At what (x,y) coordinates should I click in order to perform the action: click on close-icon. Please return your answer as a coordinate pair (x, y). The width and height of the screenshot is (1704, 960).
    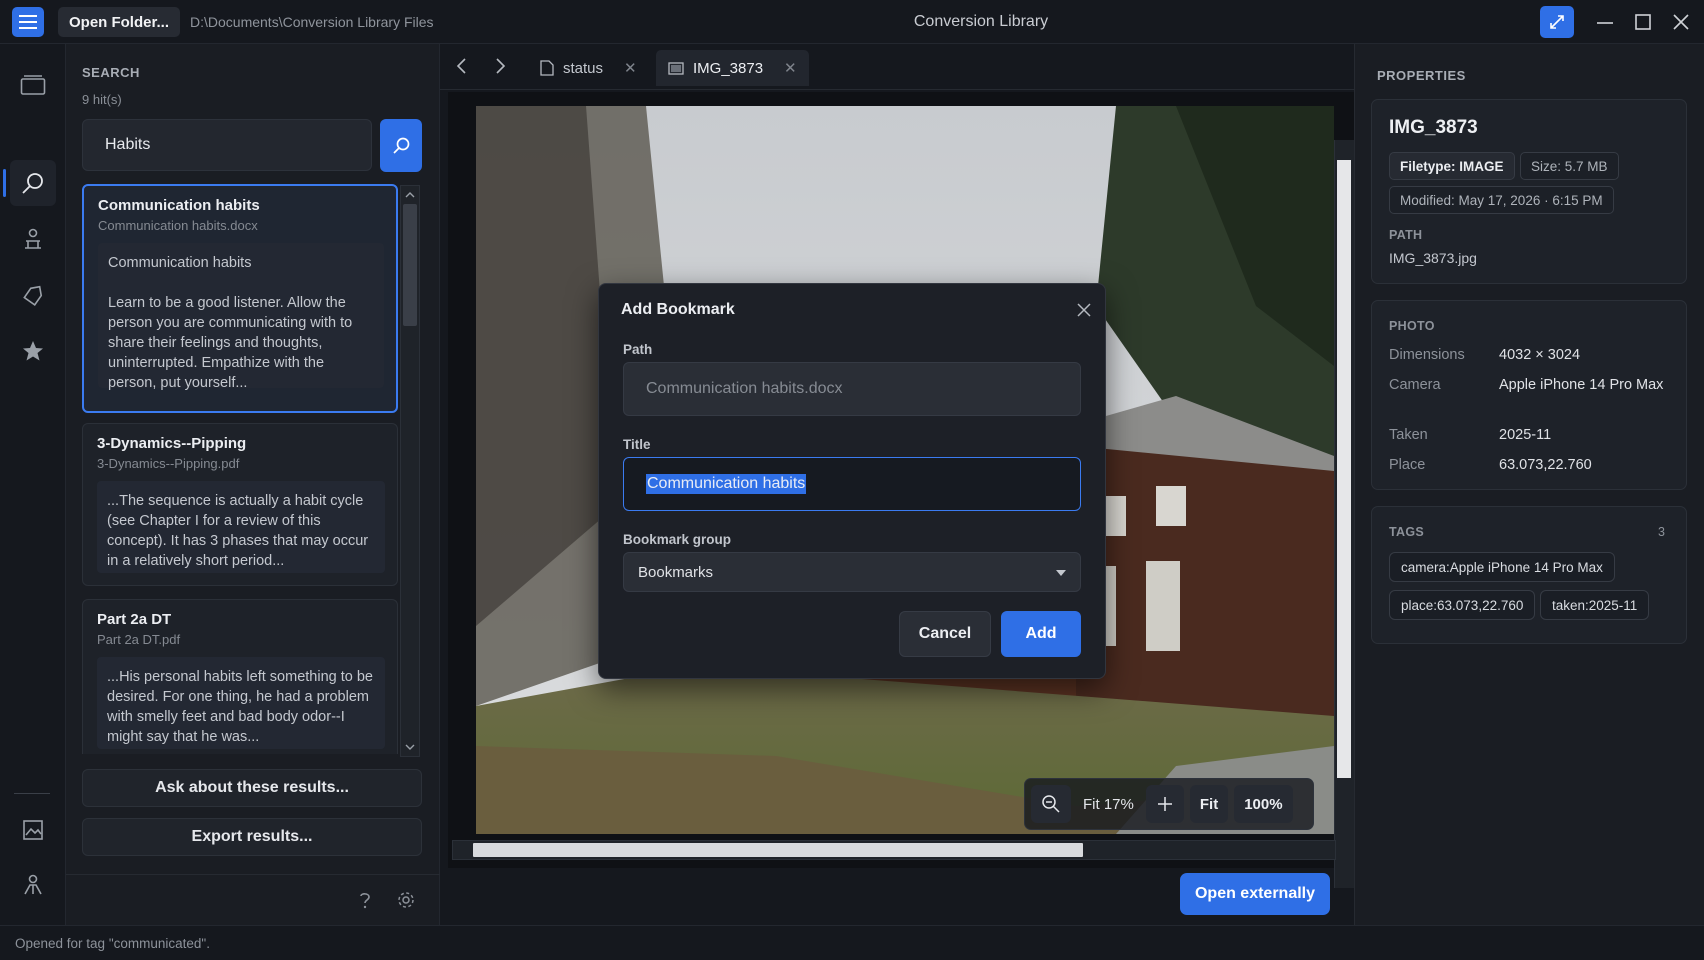
    Looking at the image, I should click on (1084, 310).